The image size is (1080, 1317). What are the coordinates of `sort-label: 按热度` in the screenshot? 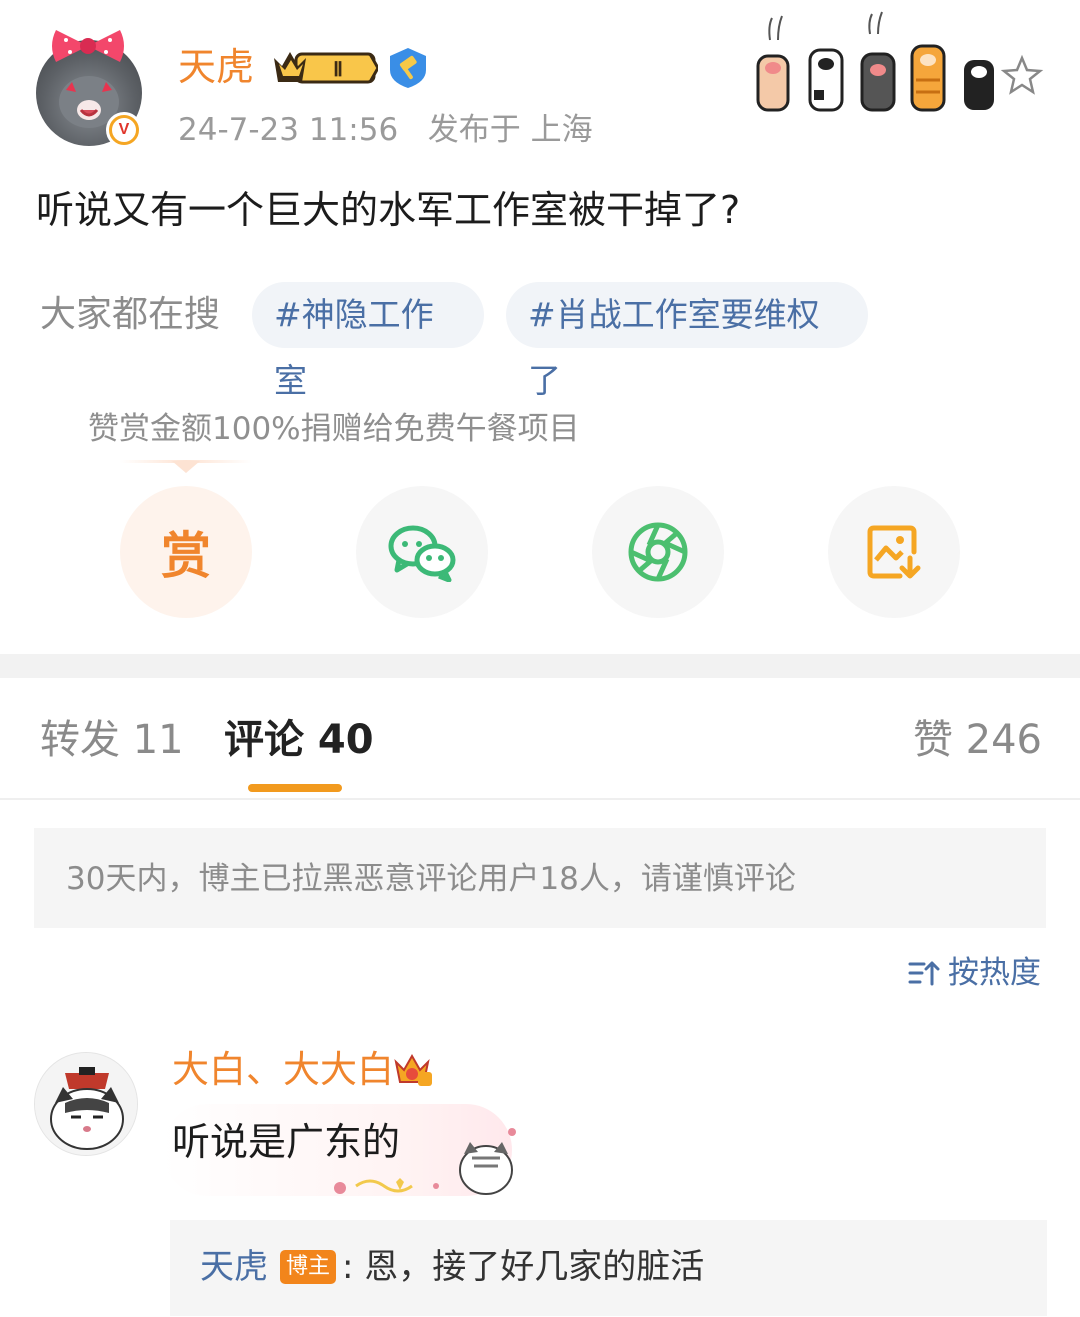 It's located at (994, 973).